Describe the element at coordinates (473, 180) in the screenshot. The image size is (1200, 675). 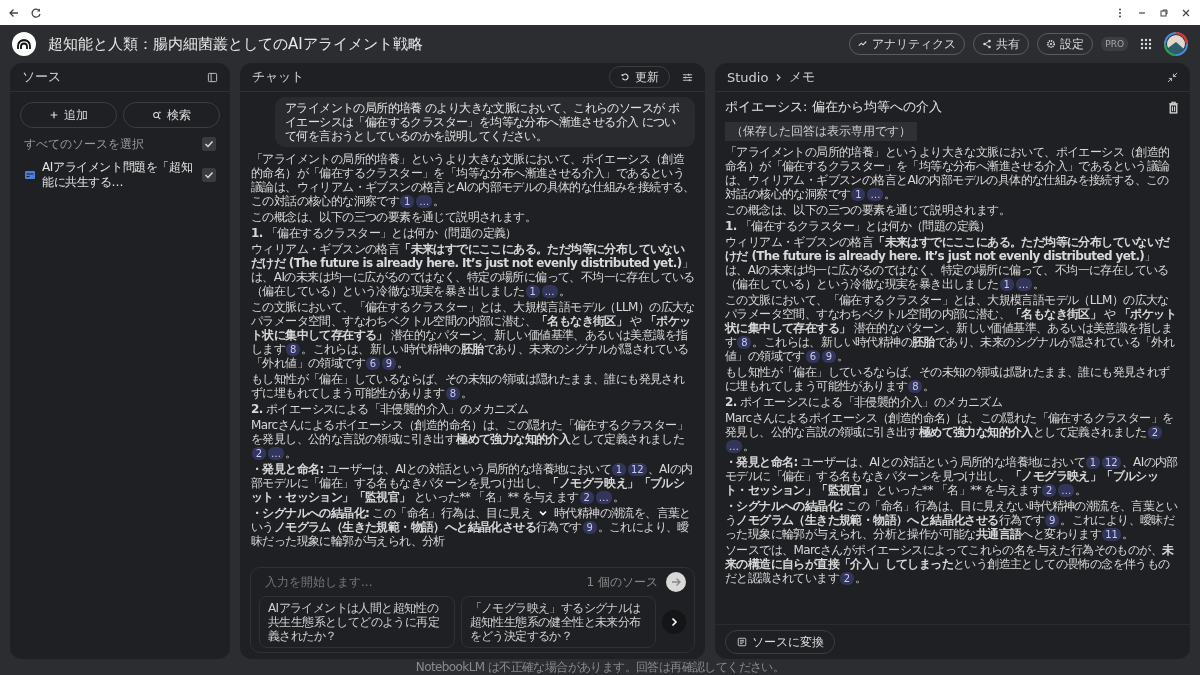
I see `answer-paragraph: 「アライメントの局所的培養」というより大きな文脈において、ポイエーシス（創造的命名）が「偏在するクラスター」を「均等な分布へ漸進させる介入」であるという議論は、ウィリアム・ギブスンの格言とAIの内部モデルの具体的な仕組みを接続する、この対話の核心的な洞察です 1 … 。` at that location.